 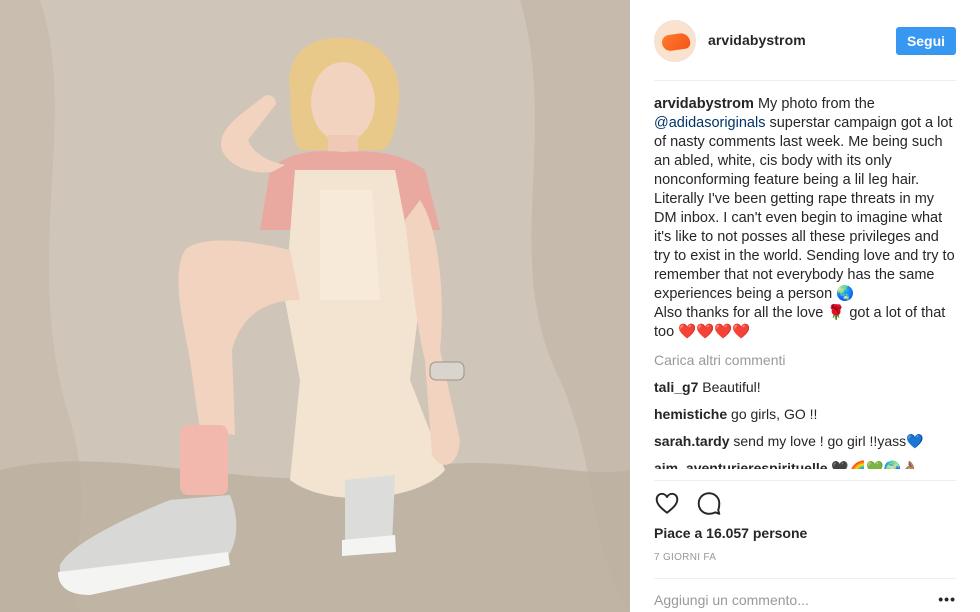 I want to click on comment-text: Beautiful!, so click(x=729, y=387).